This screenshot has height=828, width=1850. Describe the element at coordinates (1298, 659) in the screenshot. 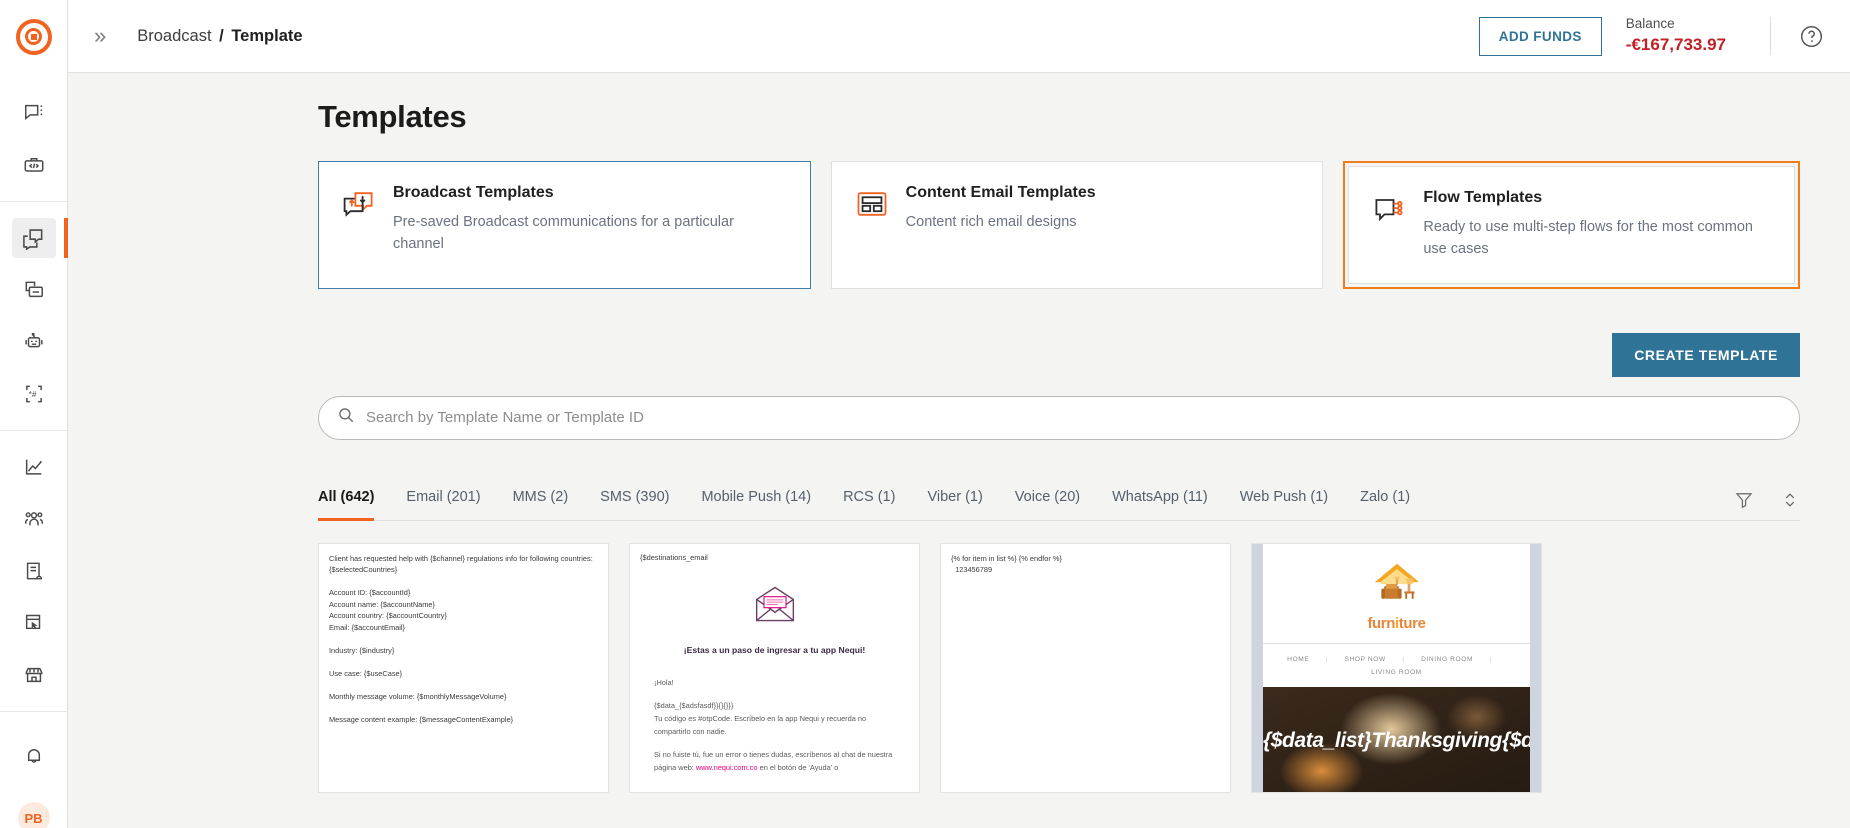

I see `furniture-nav-item: HOME` at that location.